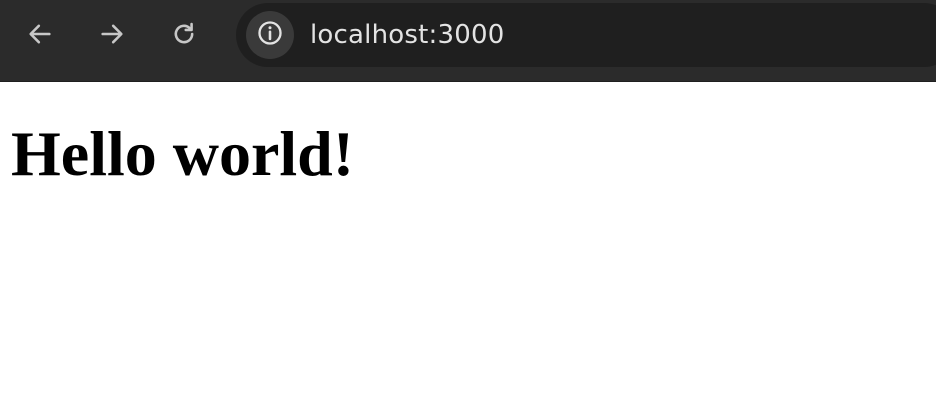 This screenshot has width=936, height=416. I want to click on page-heading: Hello world!, so click(183, 153).